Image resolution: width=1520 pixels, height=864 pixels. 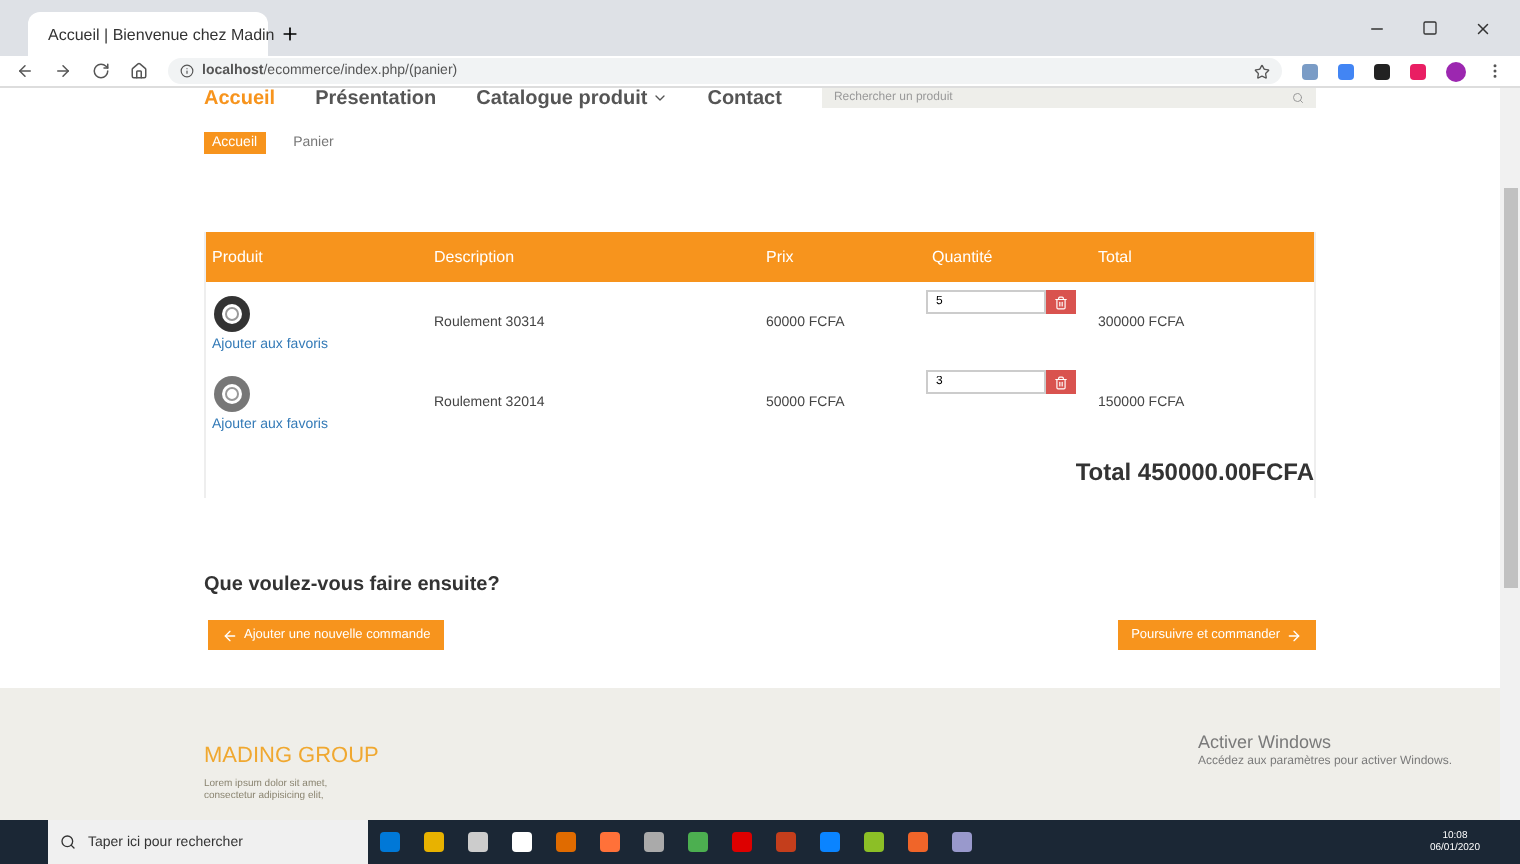 I want to click on profile-avatar, so click(x=1456, y=71).